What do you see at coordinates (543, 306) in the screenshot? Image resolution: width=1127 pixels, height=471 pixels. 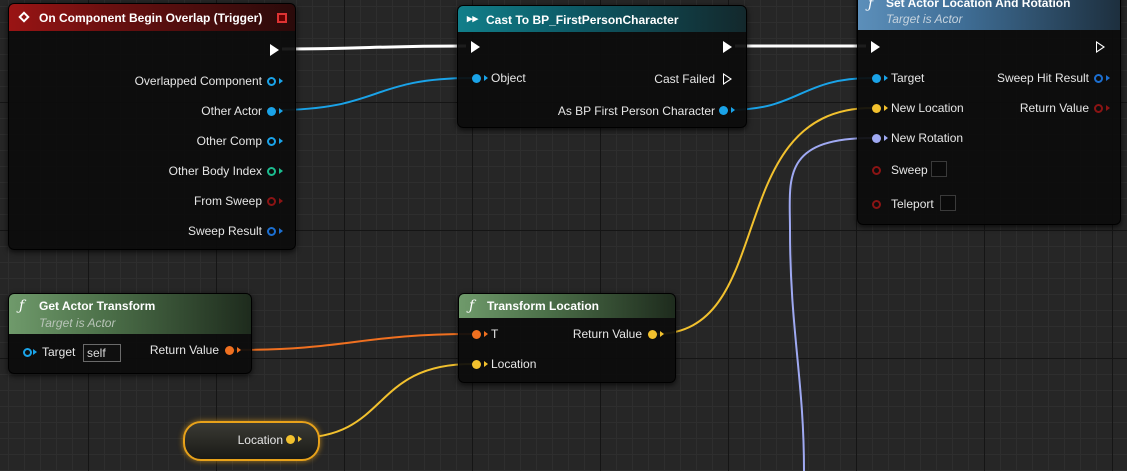 I see `transform-location-title: Transform Location` at bounding box center [543, 306].